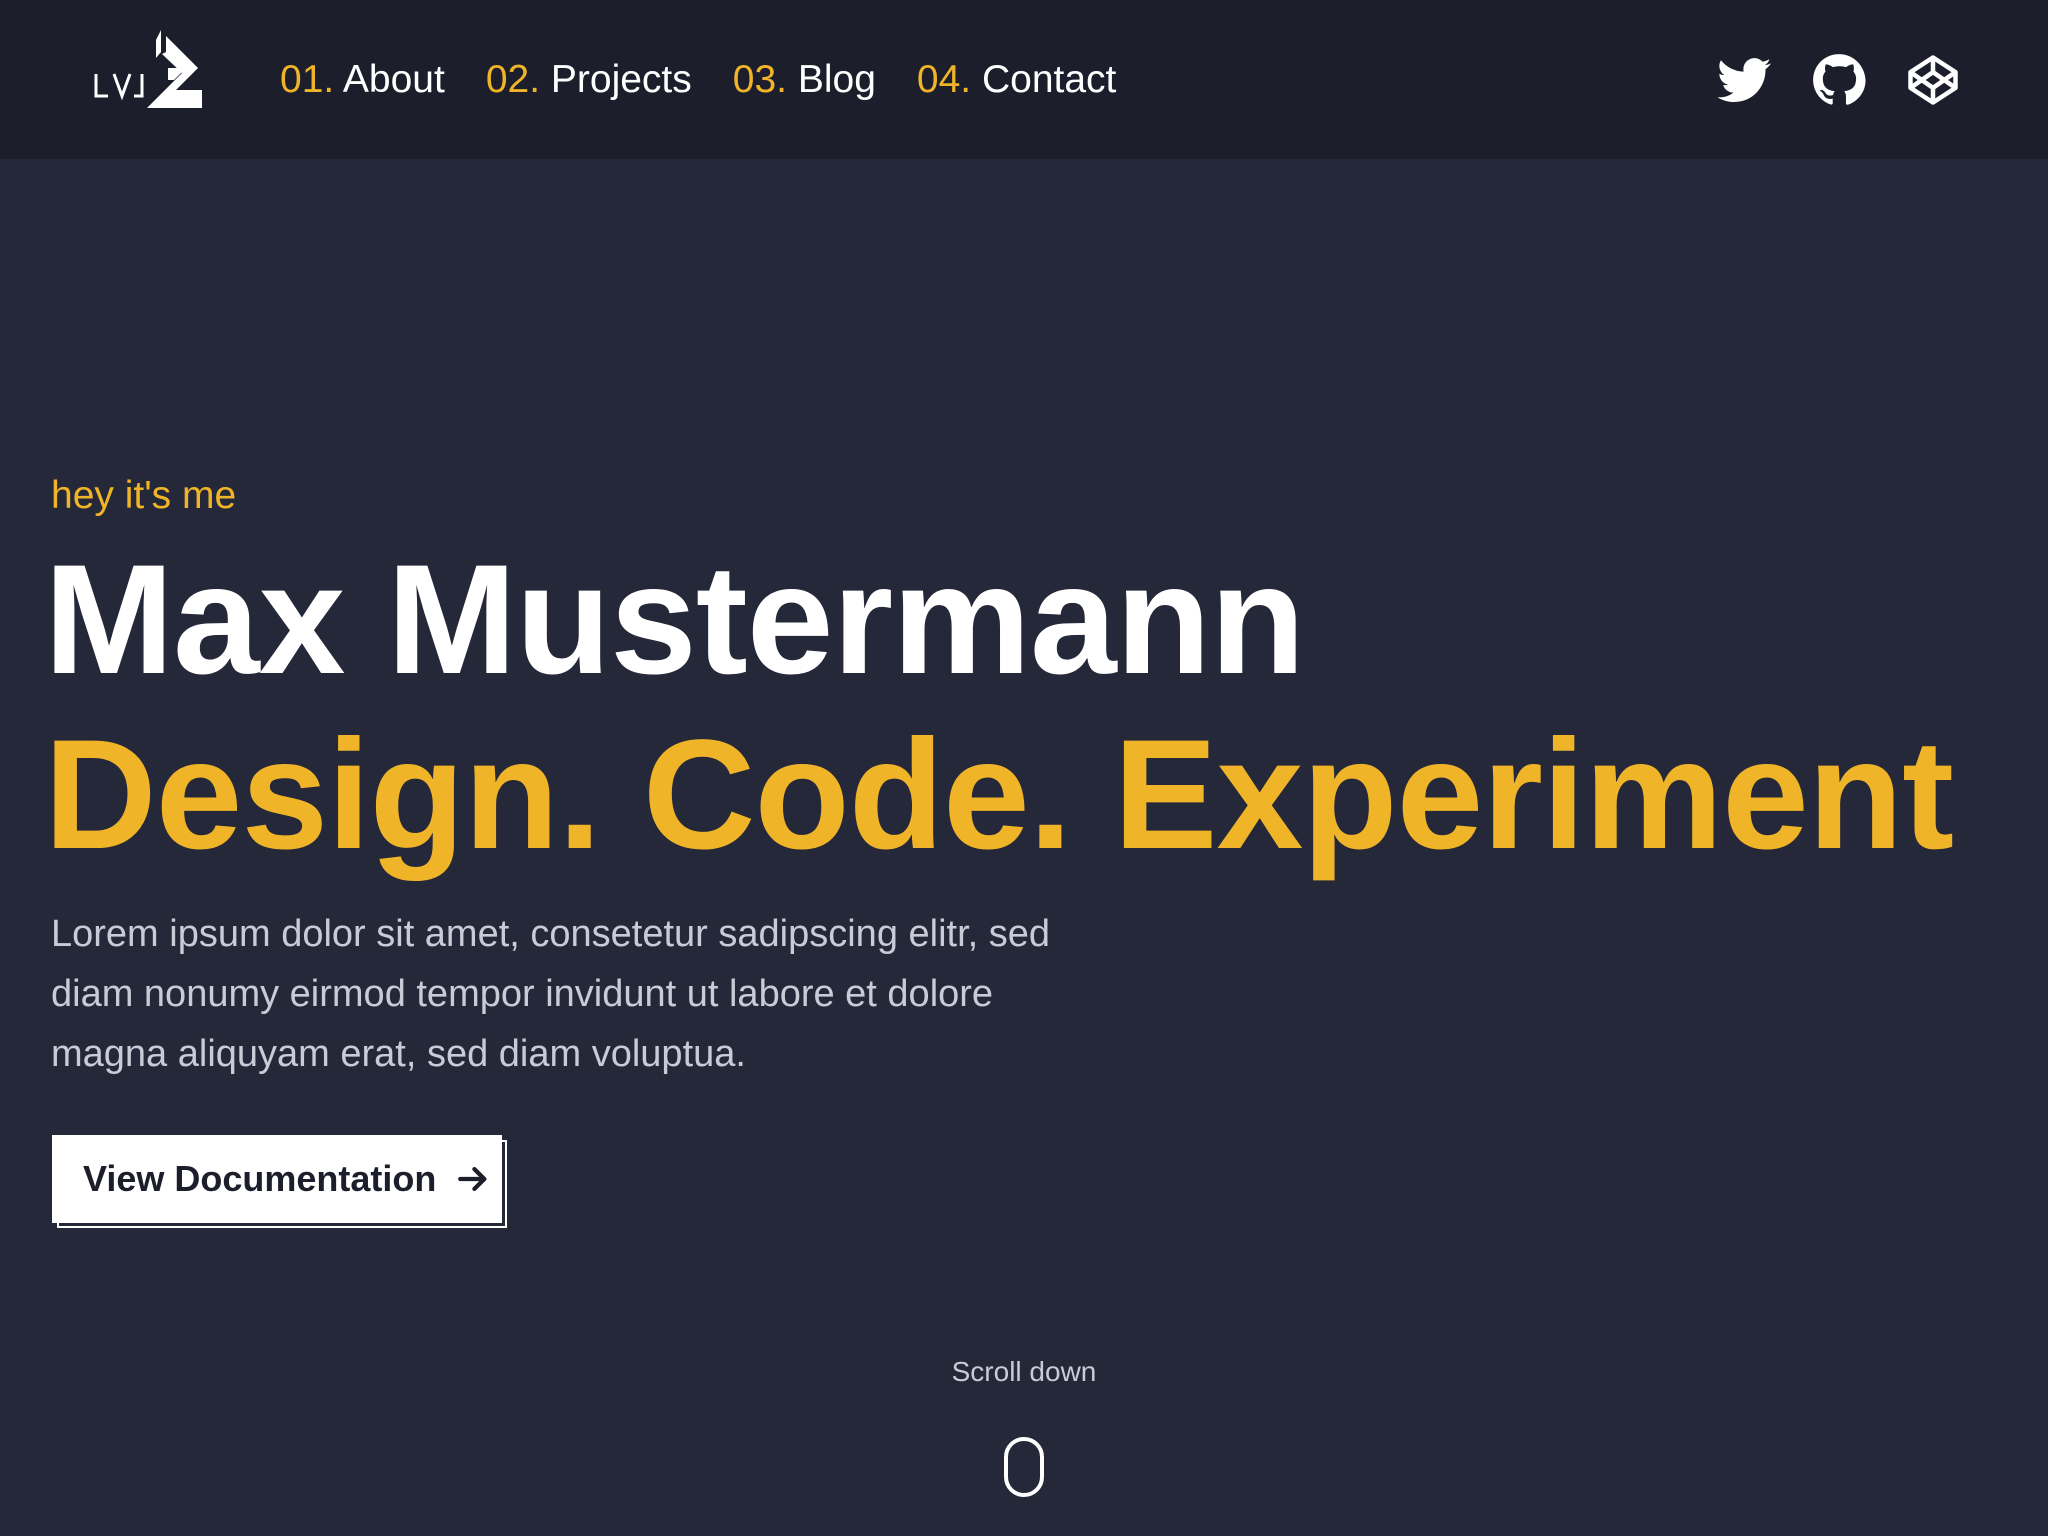 Image resolution: width=2048 pixels, height=1536 pixels. I want to click on nav-item-contact: 04. Contact, so click(1016, 80).